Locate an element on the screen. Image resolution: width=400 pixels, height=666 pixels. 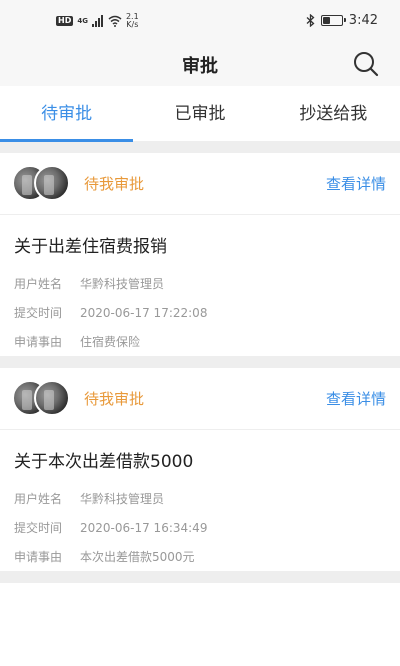
field-row: 申请事由 住宿费保险 is located at coordinates (200, 341).